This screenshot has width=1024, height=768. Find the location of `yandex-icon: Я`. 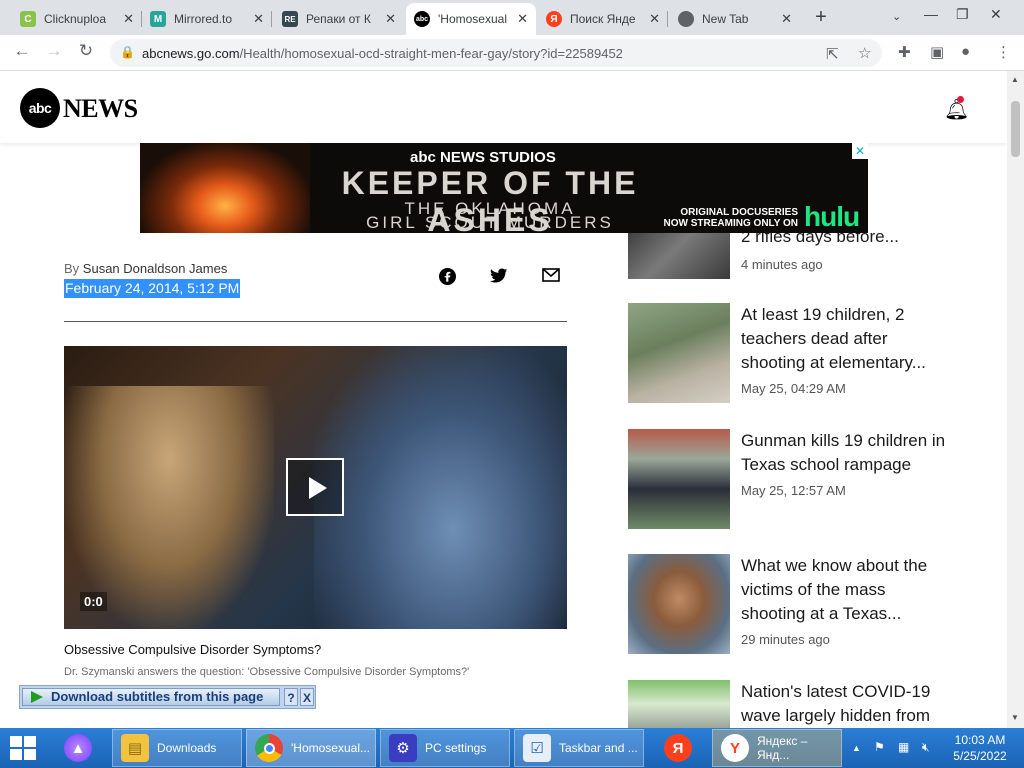

yandex-icon: Я is located at coordinates (678, 748).